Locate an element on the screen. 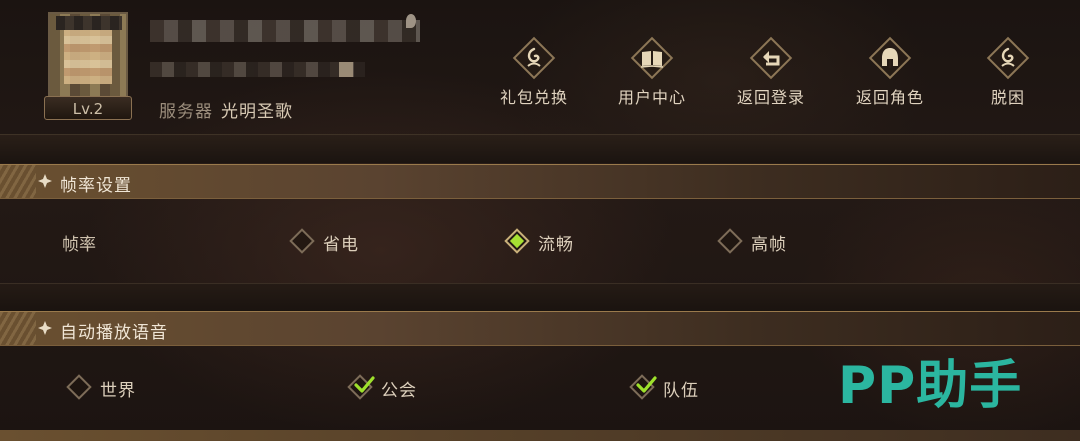 This screenshot has height=441, width=1080. user-center-label: 用户中心 is located at coordinates (651, 97).